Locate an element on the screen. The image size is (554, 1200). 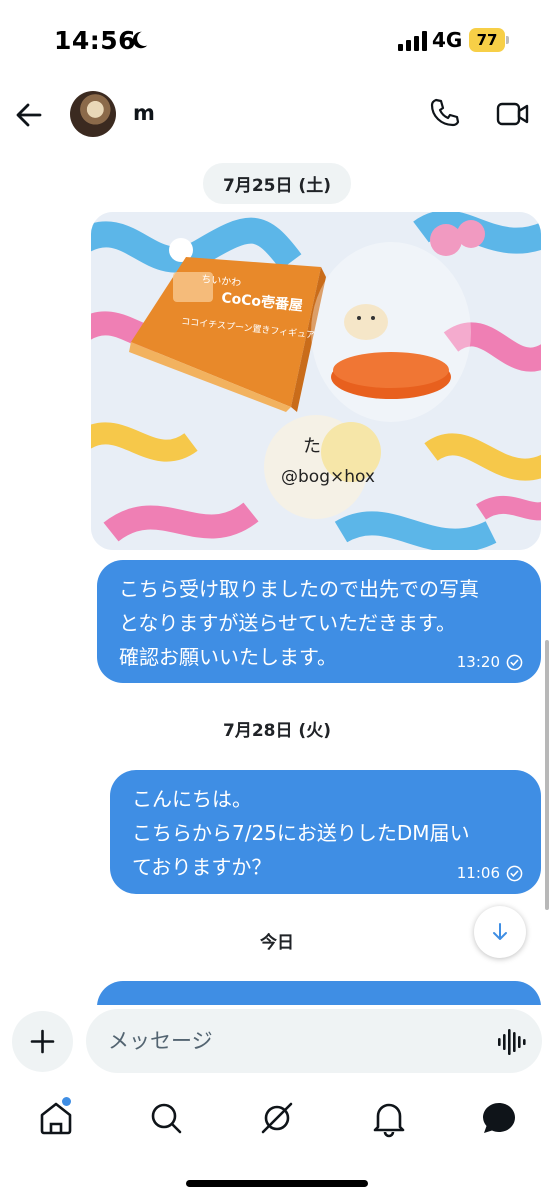
battery-icon: 77 is located at coordinates (489, 40).